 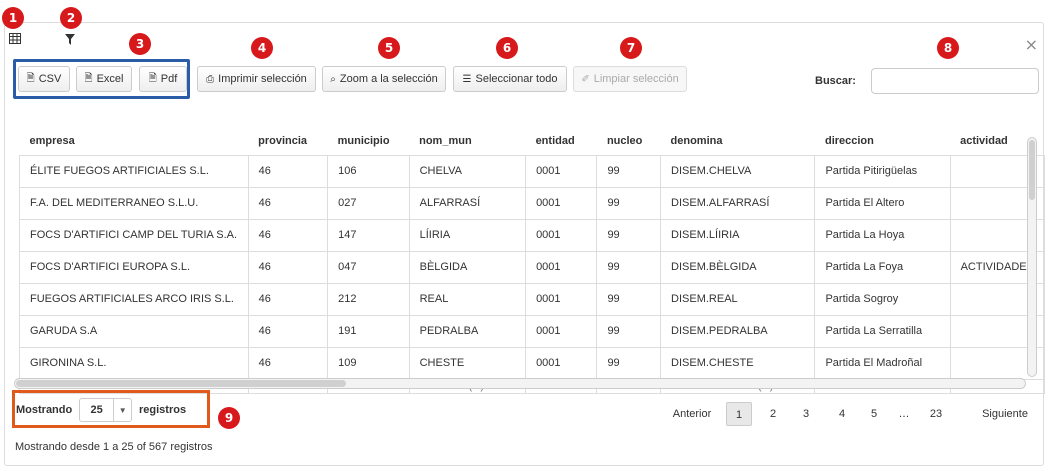 I want to click on excel-file-icon: 🗎, so click(x=88, y=78).